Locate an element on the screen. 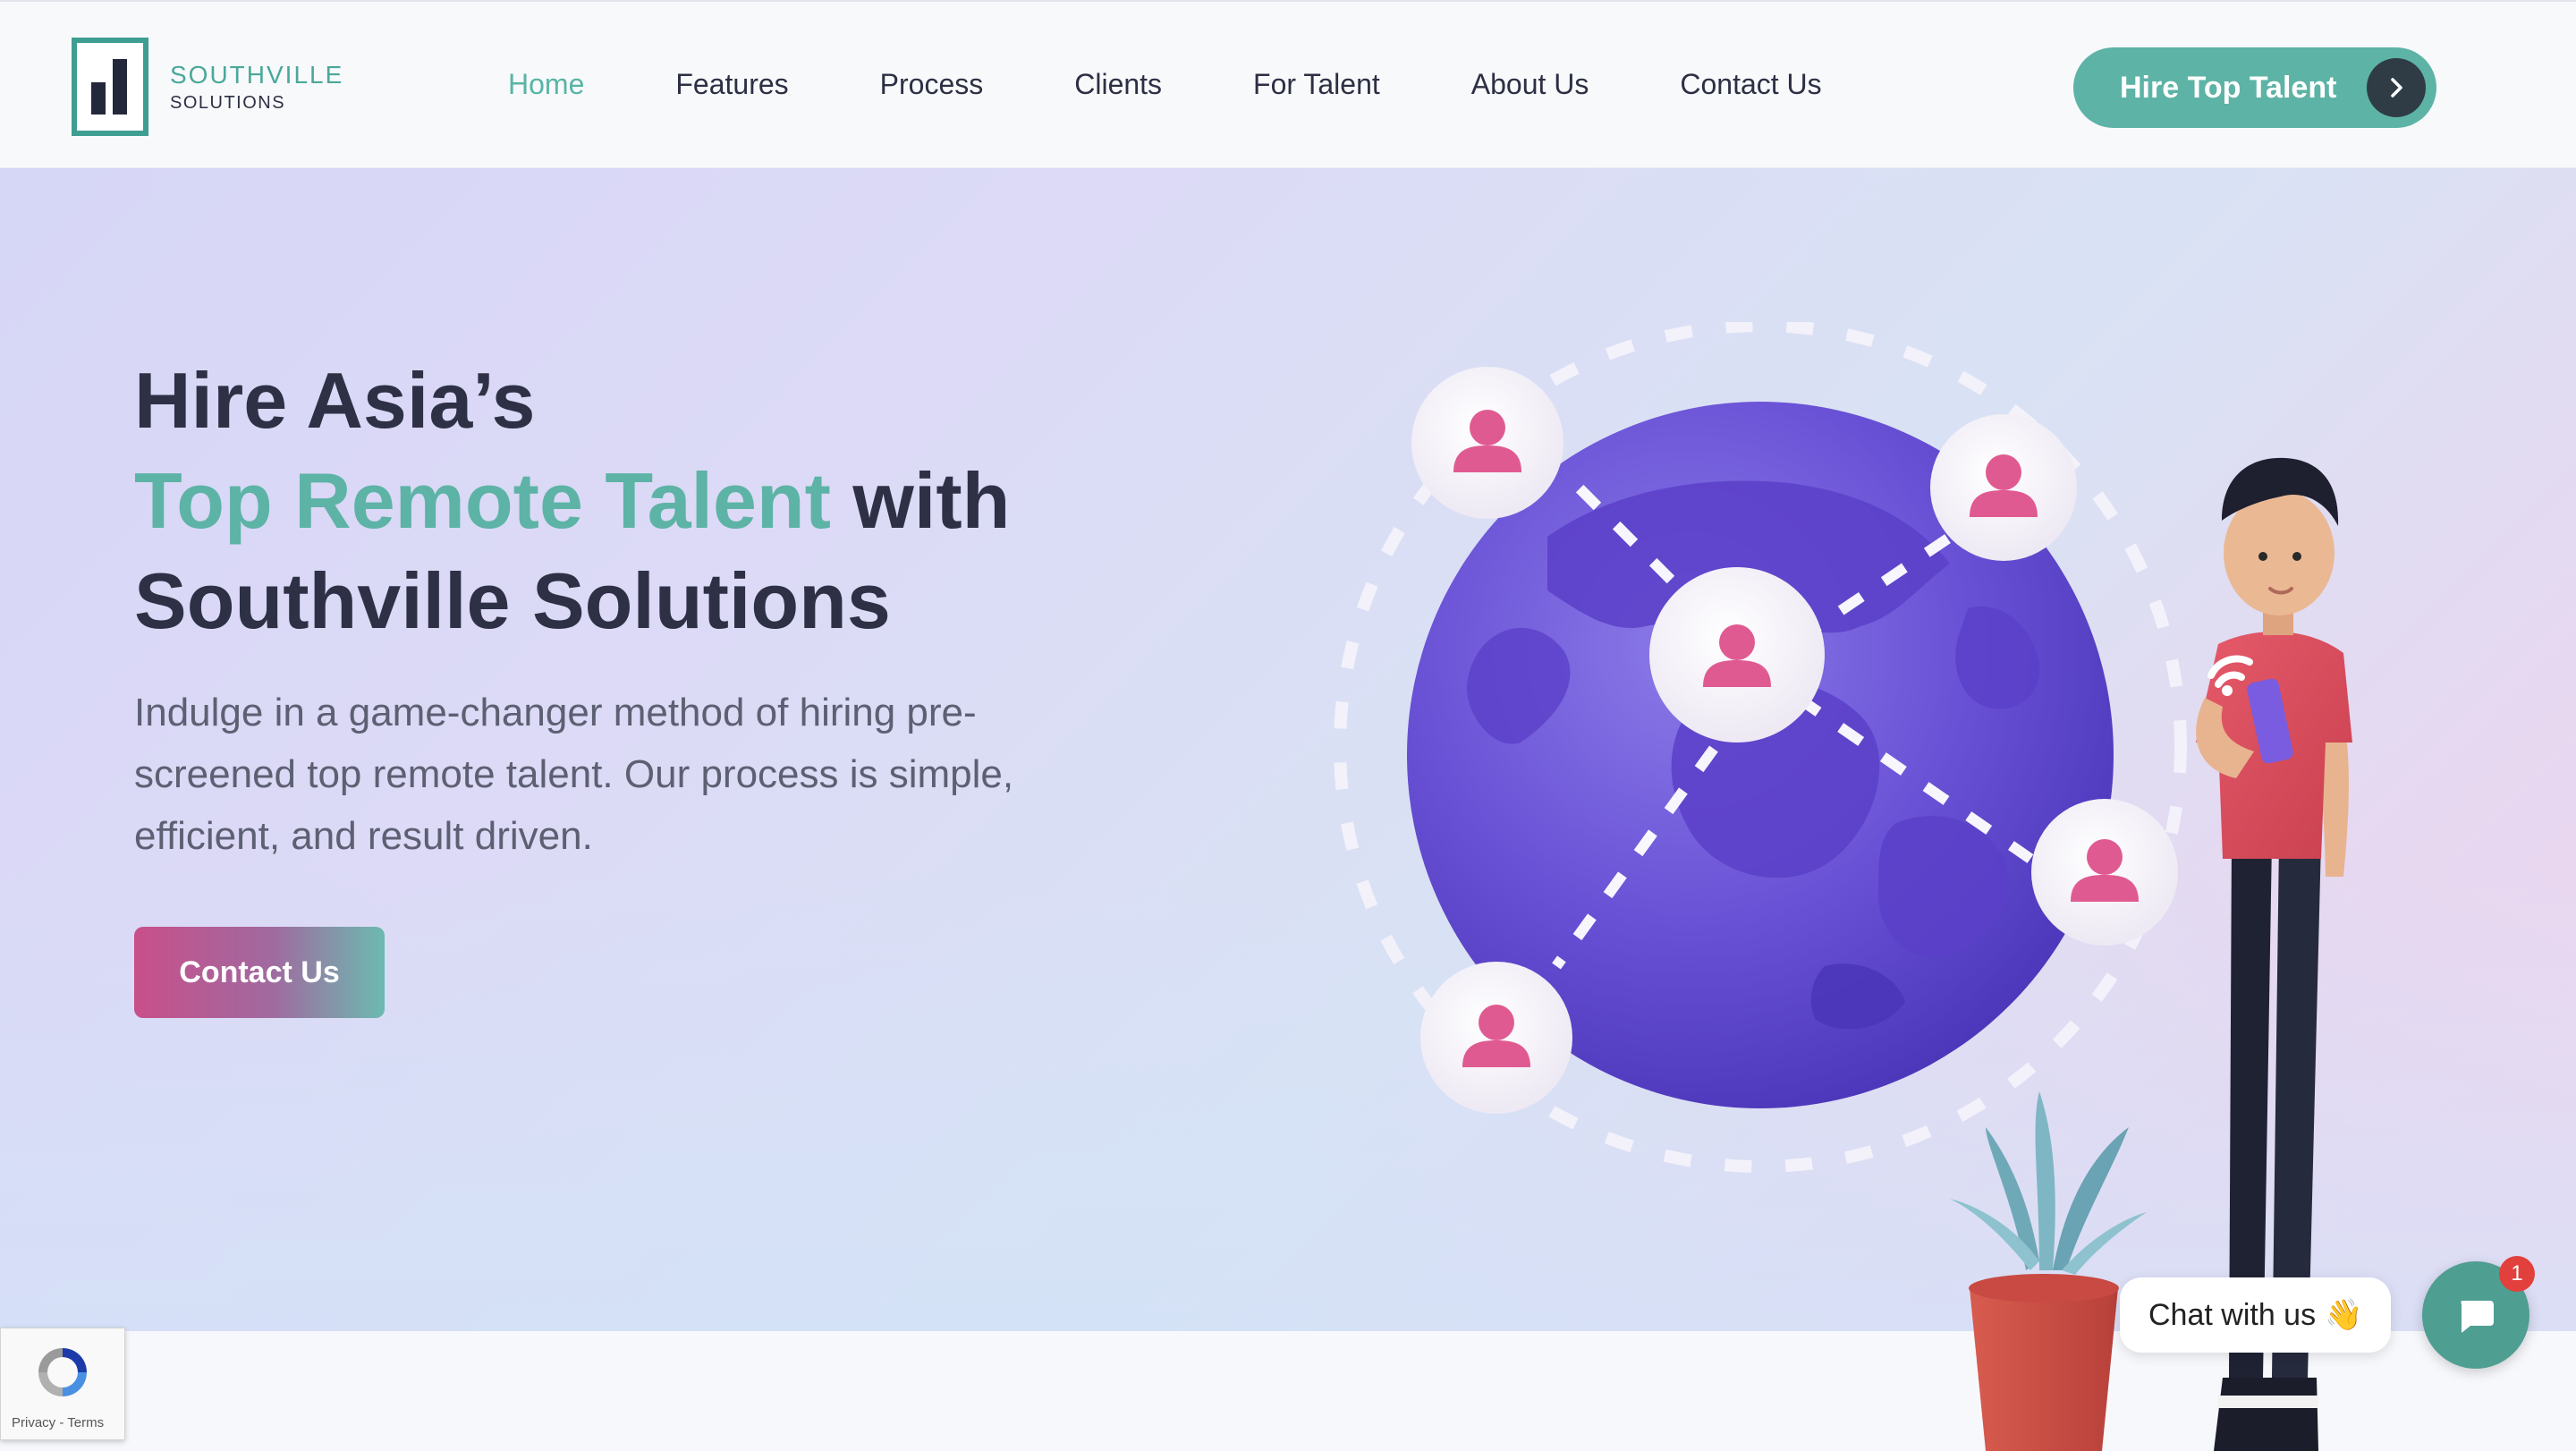 This screenshot has height=1451, width=2576. nav-process: Process is located at coordinates (932, 84).